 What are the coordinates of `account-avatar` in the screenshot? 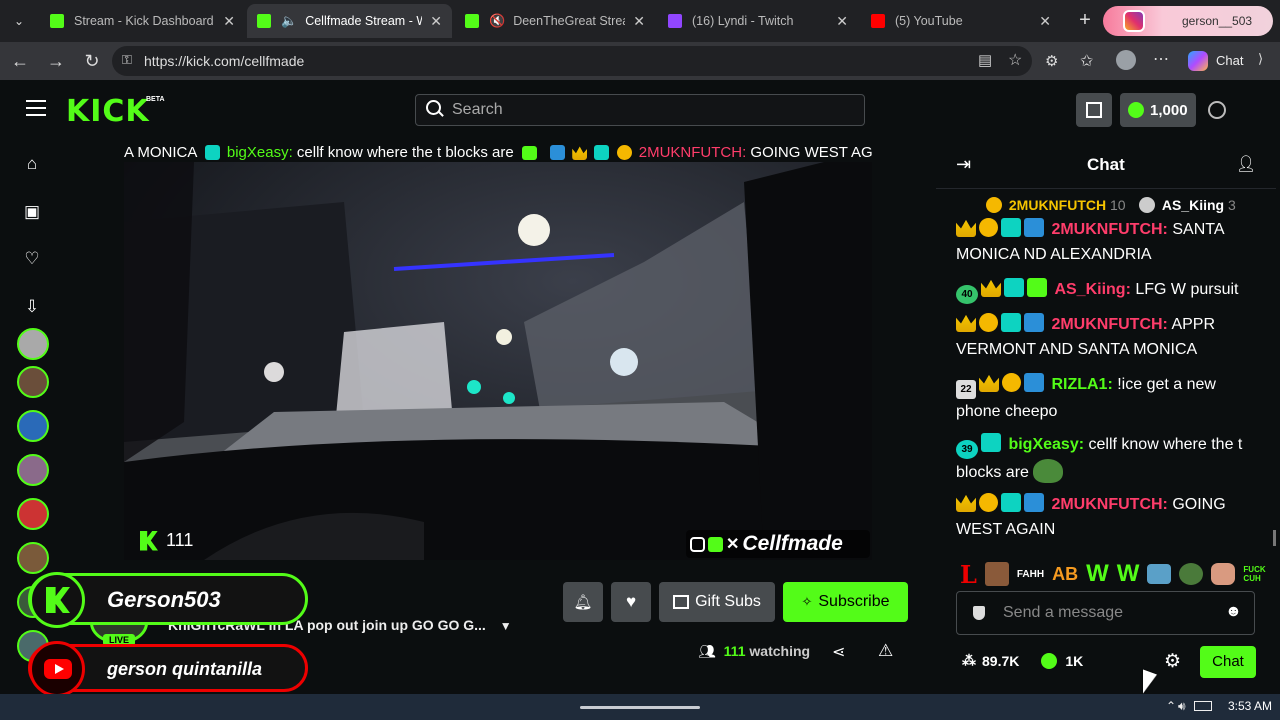 It's located at (1126, 60).